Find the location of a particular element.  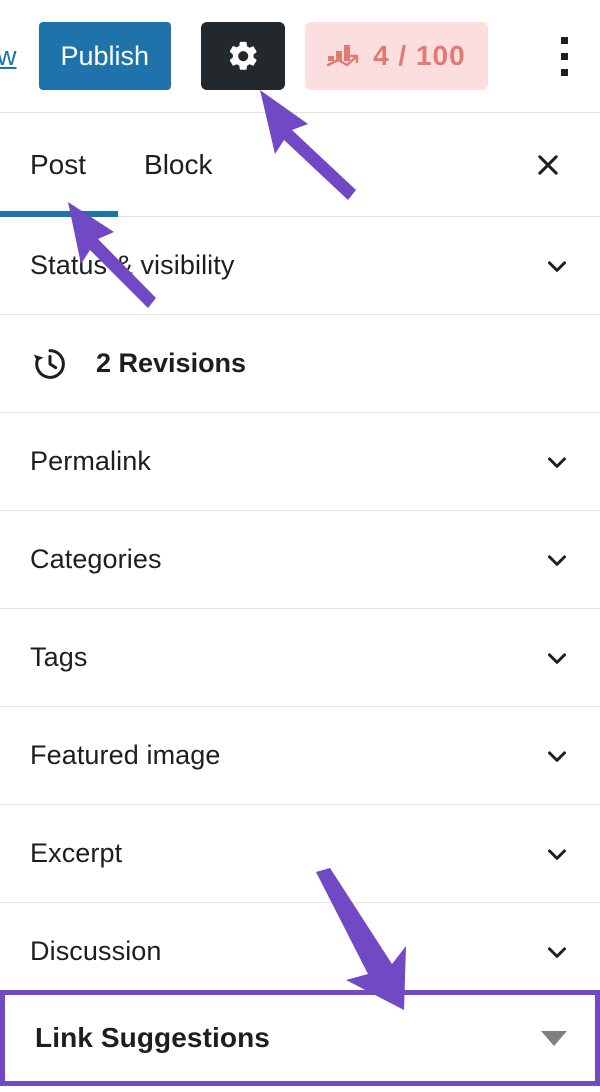

seo-score-value: 4 / 100 is located at coordinates (419, 55).